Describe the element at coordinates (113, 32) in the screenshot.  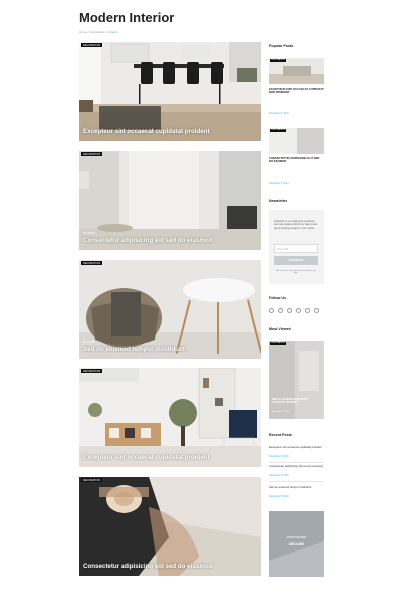
I see `breadcrumb-current: Interior` at that location.